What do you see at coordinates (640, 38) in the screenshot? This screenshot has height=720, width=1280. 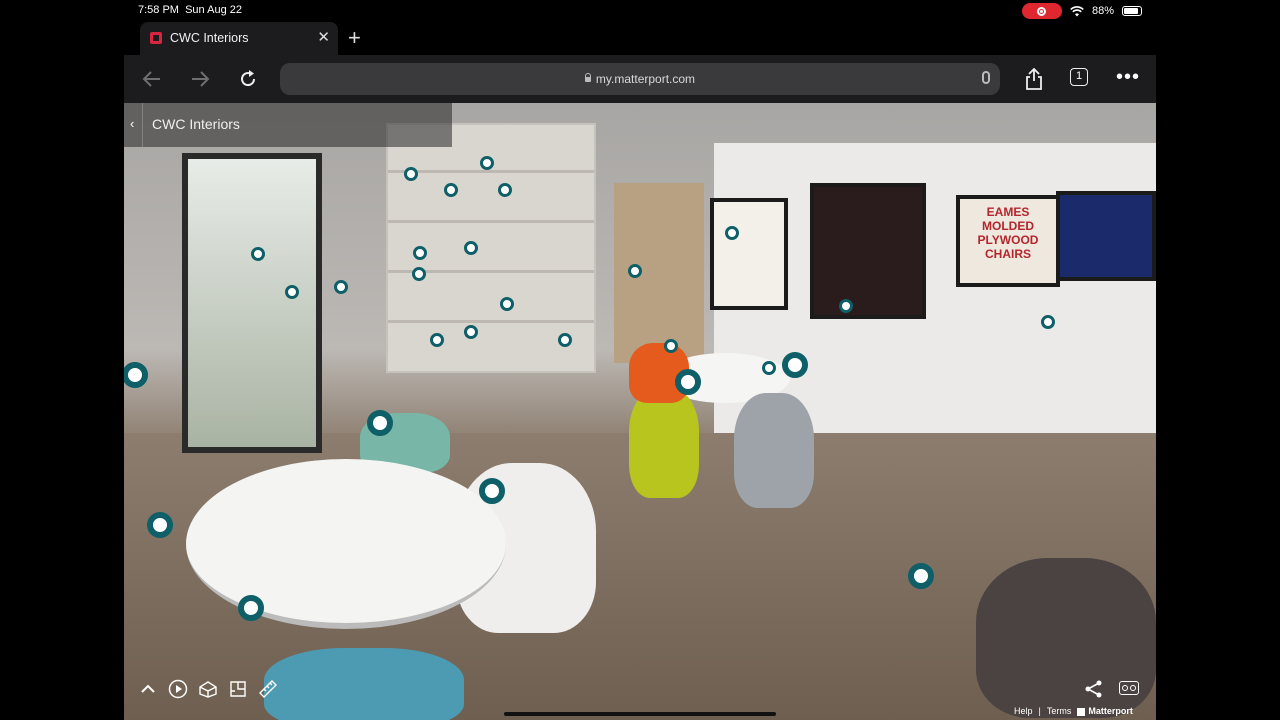 I see `tab-bar: CWC Interiors ✕ +` at bounding box center [640, 38].